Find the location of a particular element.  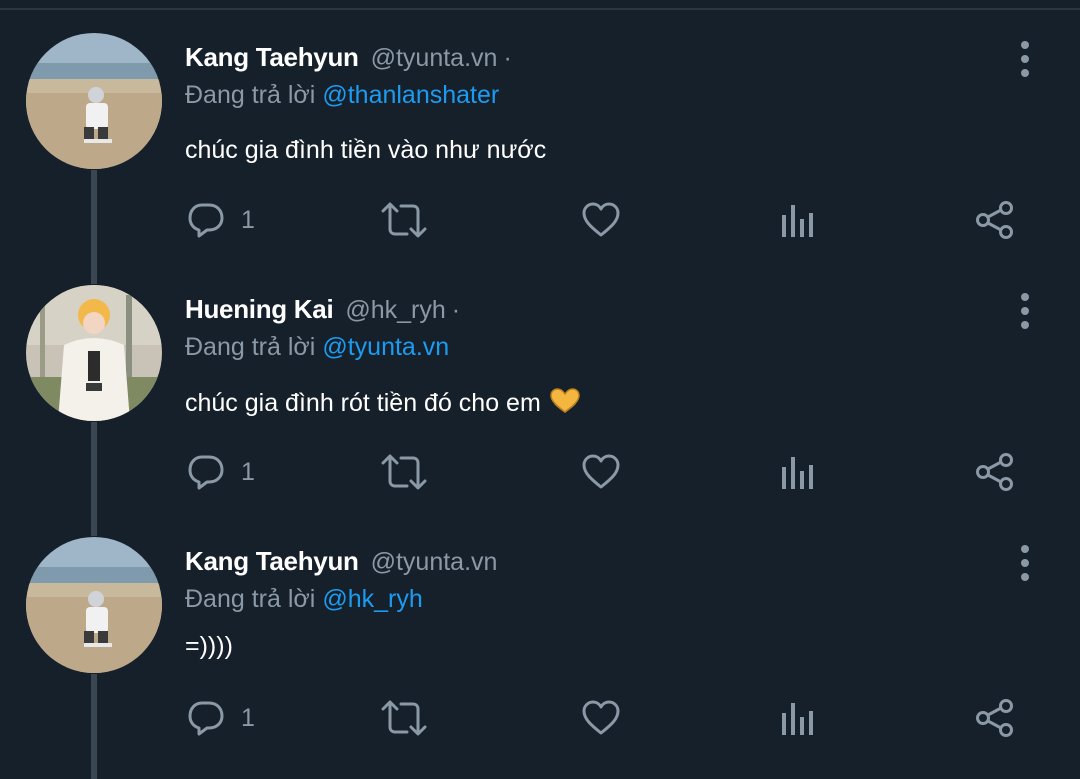

mention-link: @tyunta.vn is located at coordinates (385, 347).